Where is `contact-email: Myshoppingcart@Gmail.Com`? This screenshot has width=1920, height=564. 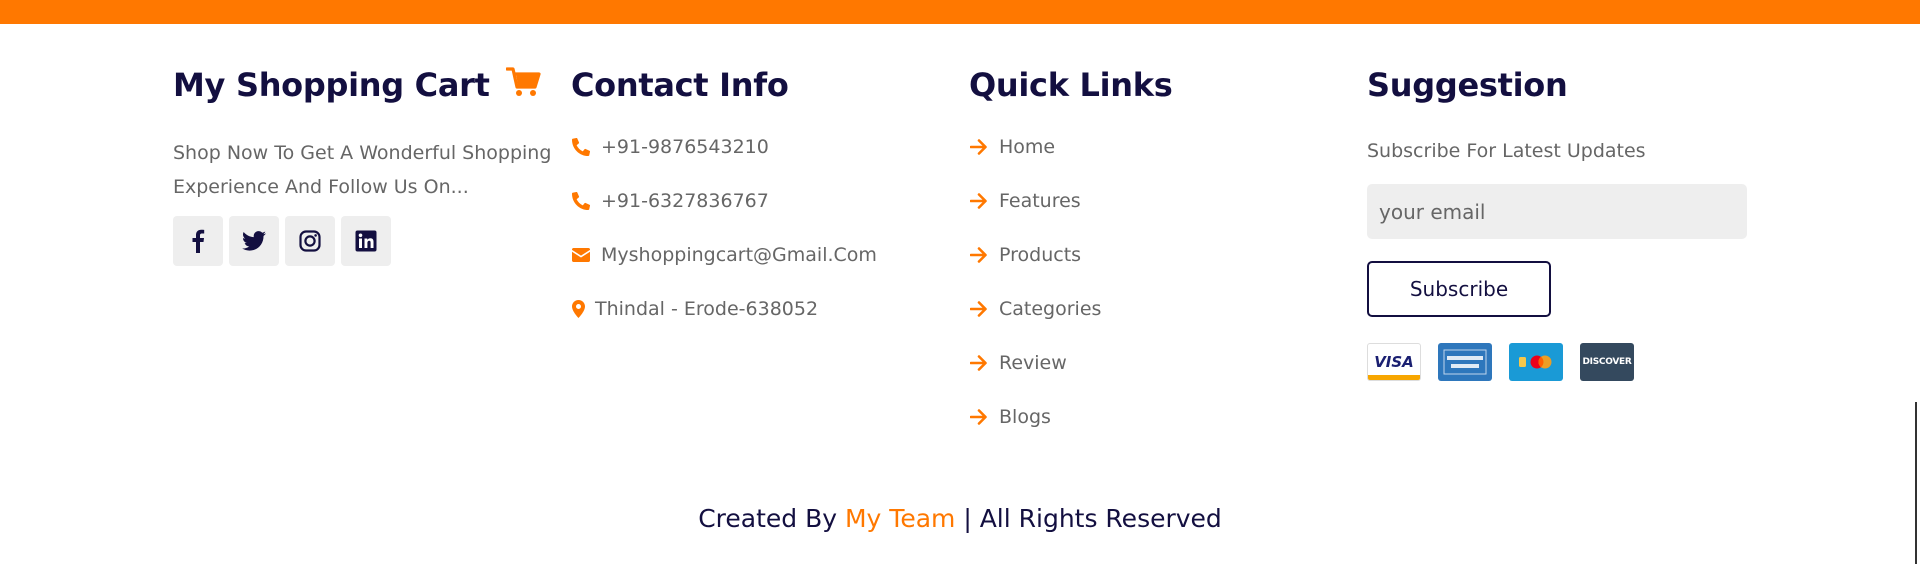 contact-email: Myshoppingcart@Gmail.Com is located at coordinates (761, 255).